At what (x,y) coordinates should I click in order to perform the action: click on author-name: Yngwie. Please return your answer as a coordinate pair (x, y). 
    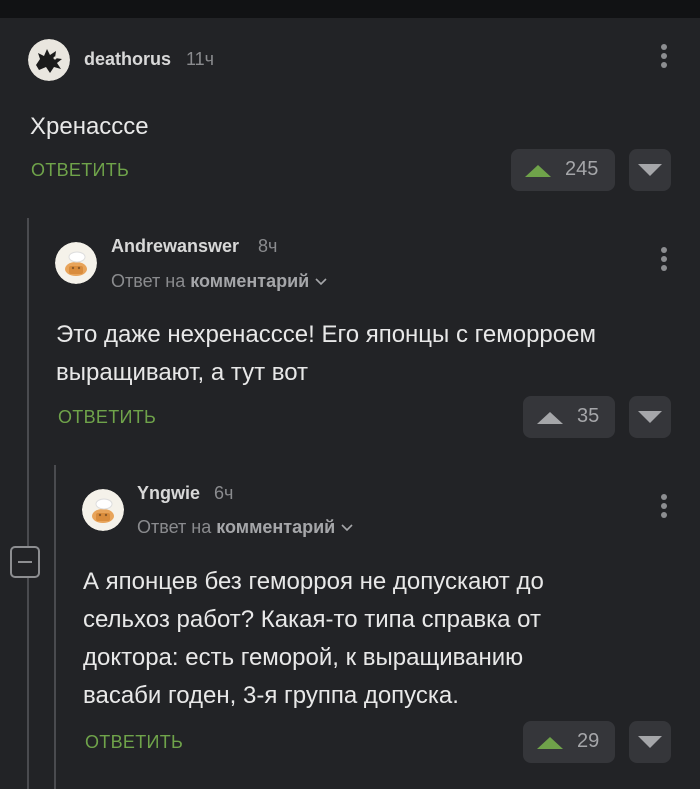
    Looking at the image, I should click on (168, 493).